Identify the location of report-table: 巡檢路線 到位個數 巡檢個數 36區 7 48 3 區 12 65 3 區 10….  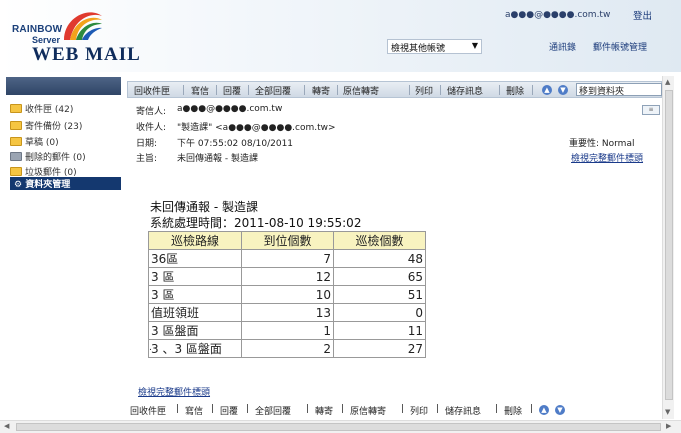
(287, 294).